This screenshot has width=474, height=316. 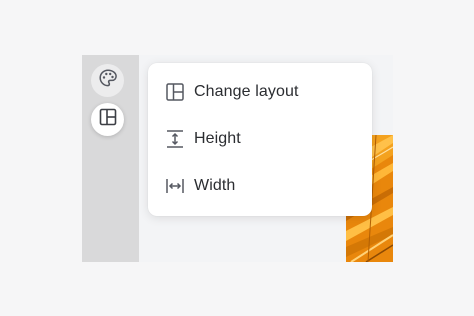 What do you see at coordinates (110, 158) in the screenshot?
I see `side-toolbar` at bounding box center [110, 158].